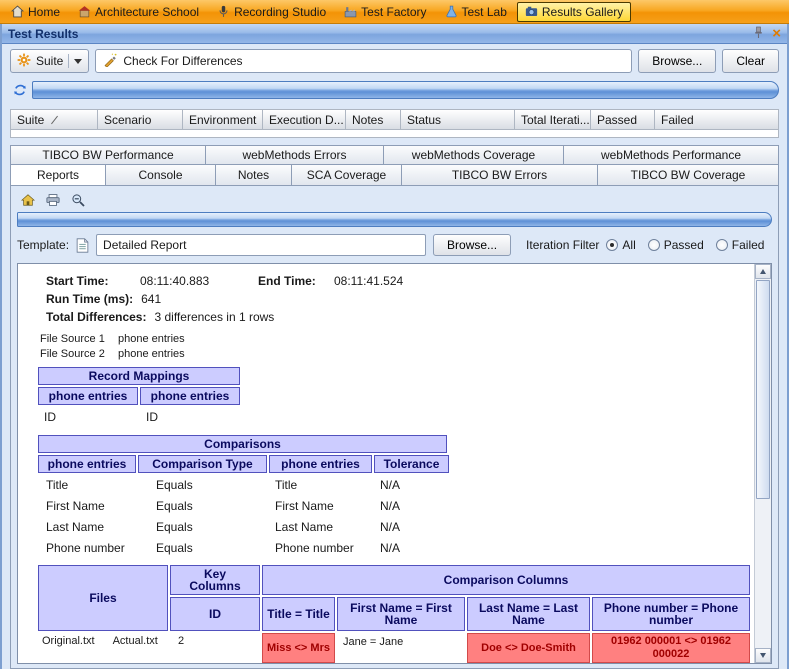 The width and height of the screenshot is (789, 669). Describe the element at coordinates (43, 245) in the screenshot. I see `template-label: Template:` at that location.